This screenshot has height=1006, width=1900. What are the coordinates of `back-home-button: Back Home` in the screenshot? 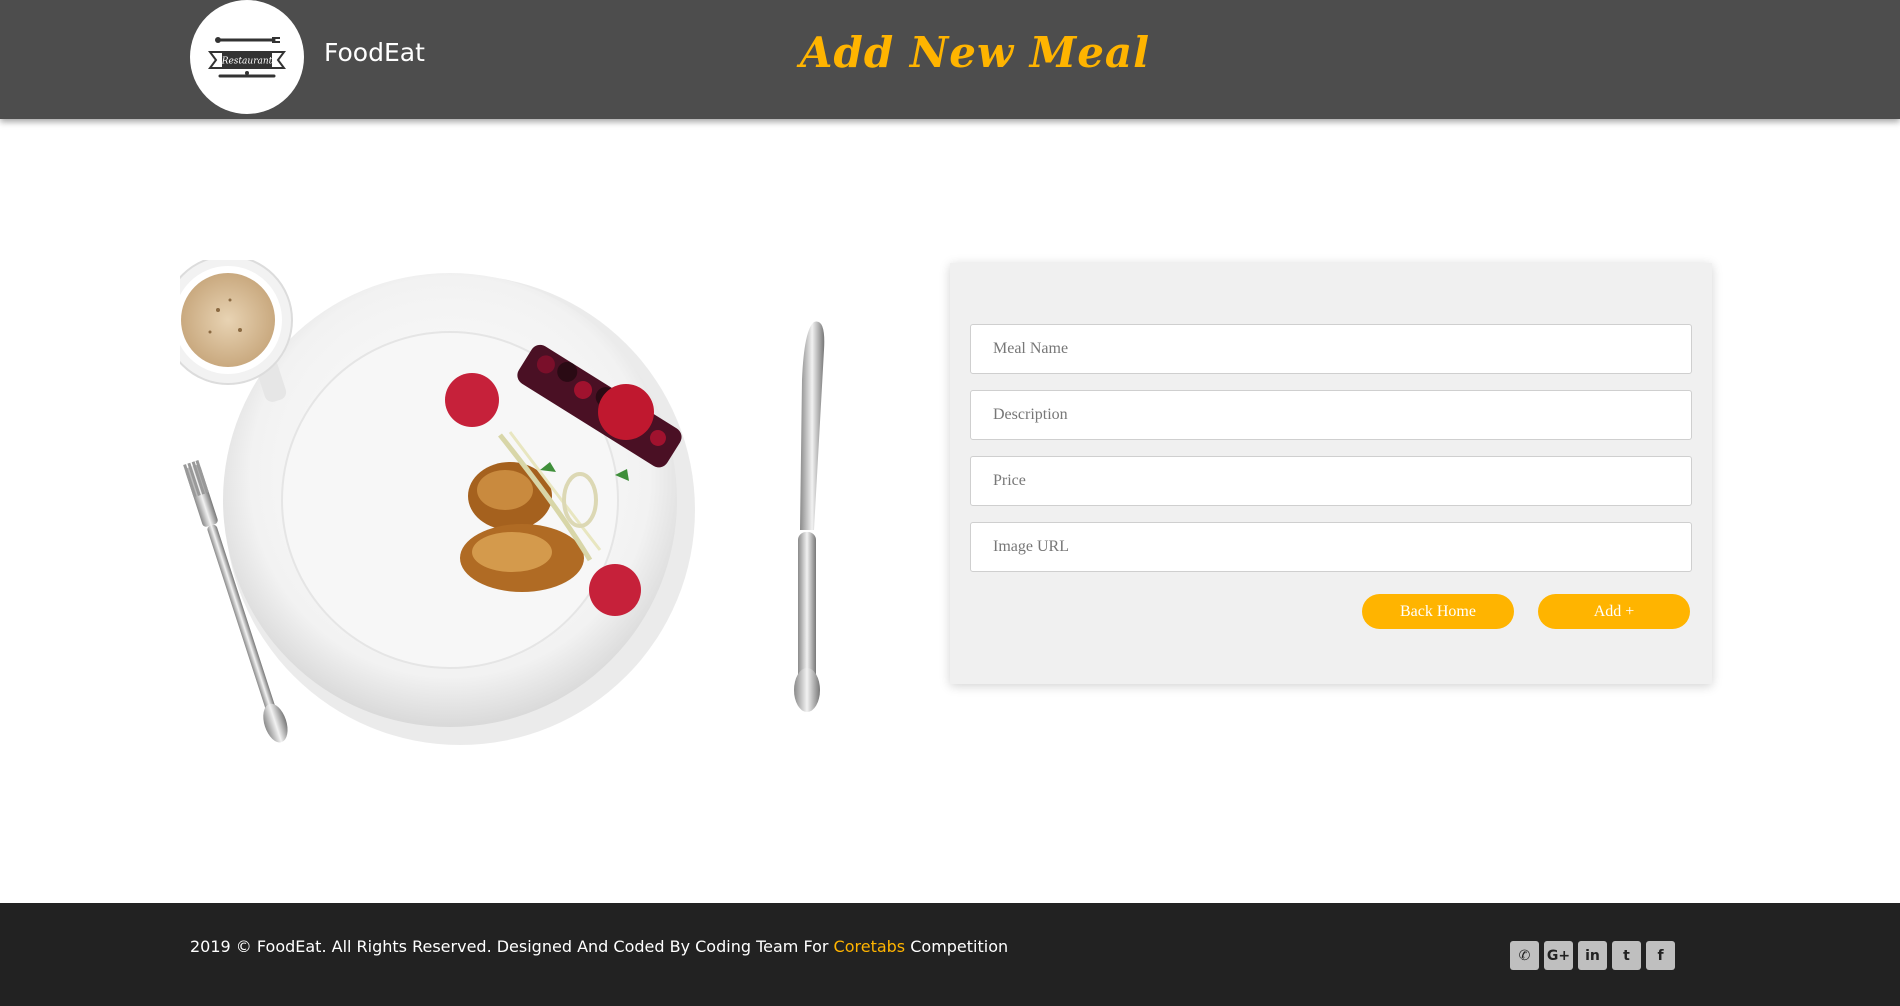 It's located at (1438, 611).